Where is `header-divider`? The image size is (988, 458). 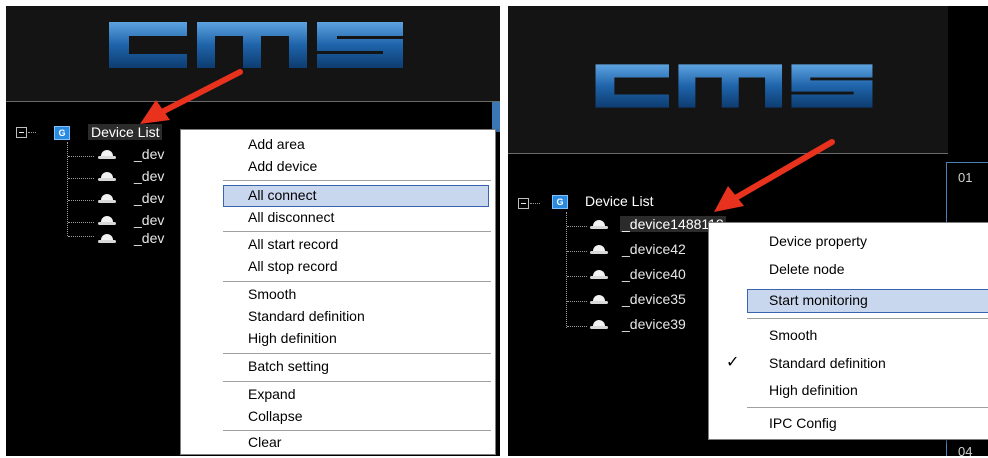 header-divider is located at coordinates (253, 101).